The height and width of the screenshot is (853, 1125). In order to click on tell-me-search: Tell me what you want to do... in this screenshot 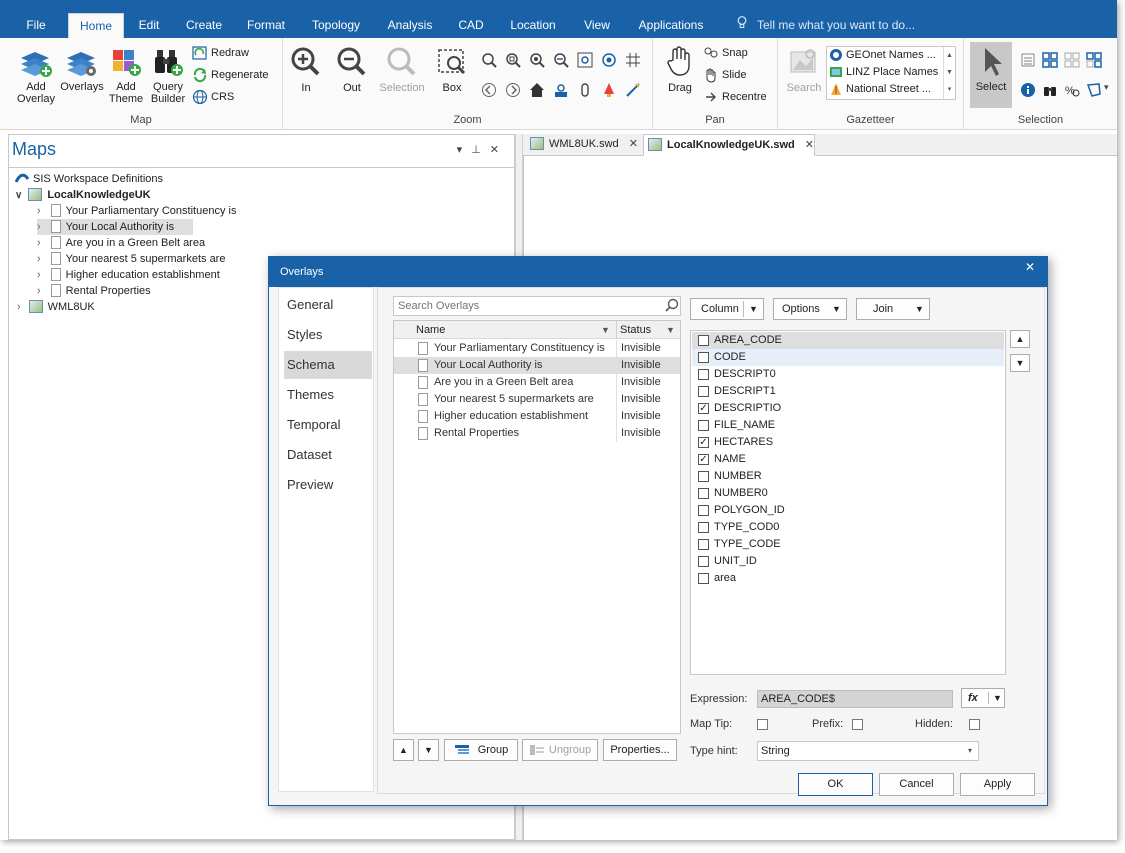, I will do `click(826, 25)`.